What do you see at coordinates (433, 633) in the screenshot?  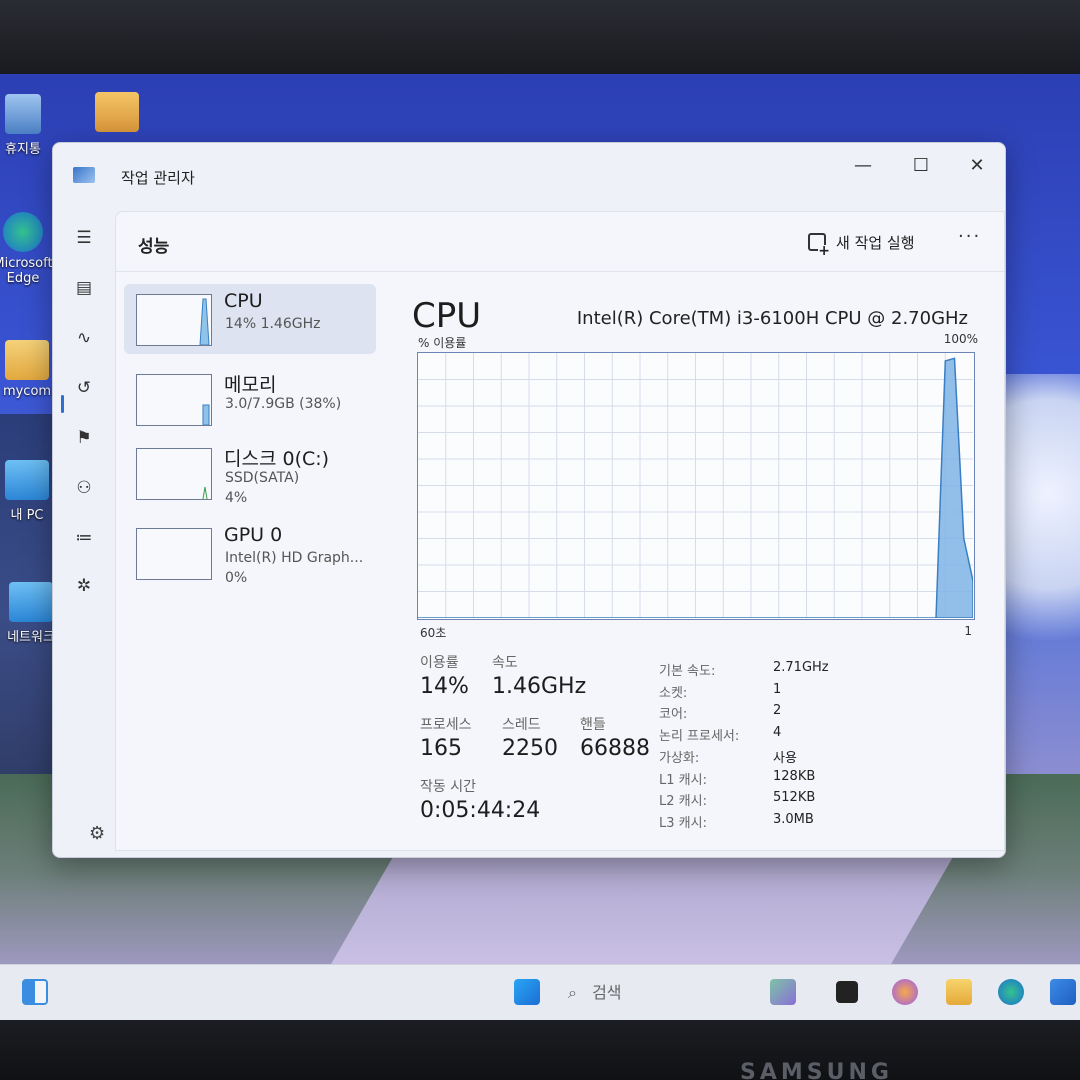 I see `x-axis-left-label: 60초` at bounding box center [433, 633].